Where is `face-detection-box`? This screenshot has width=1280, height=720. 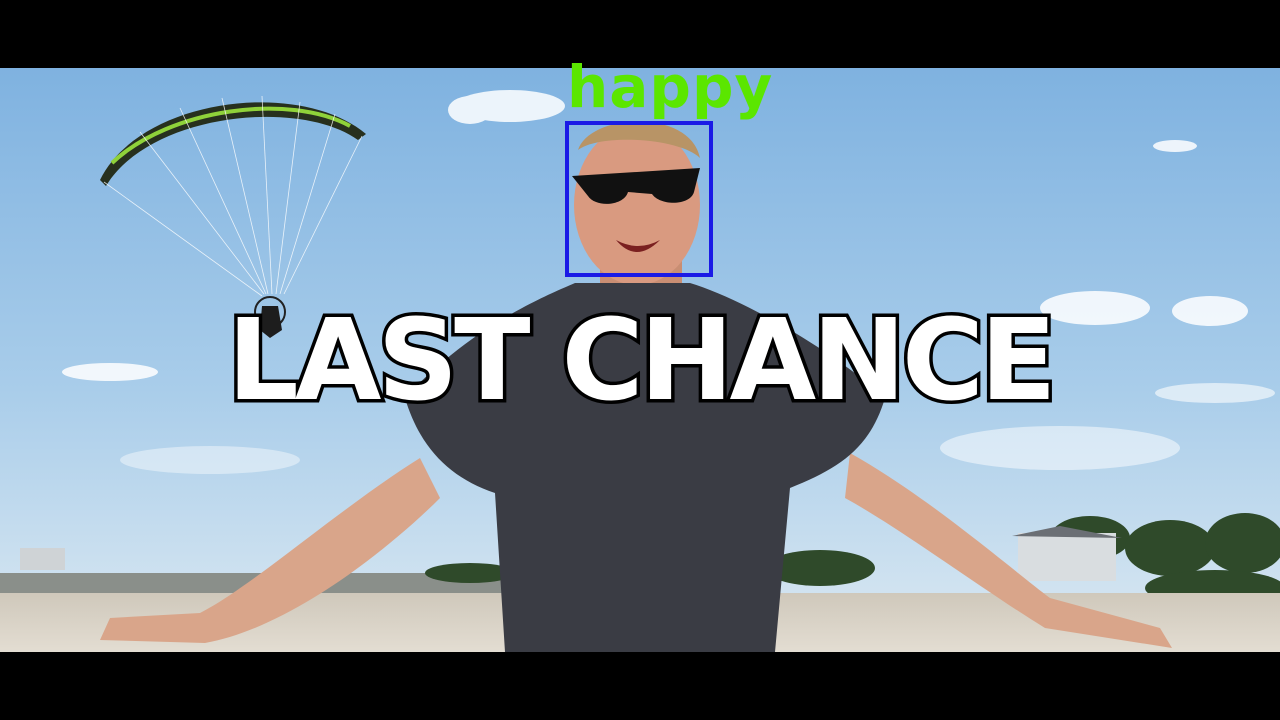
face-detection-box is located at coordinates (639, 199).